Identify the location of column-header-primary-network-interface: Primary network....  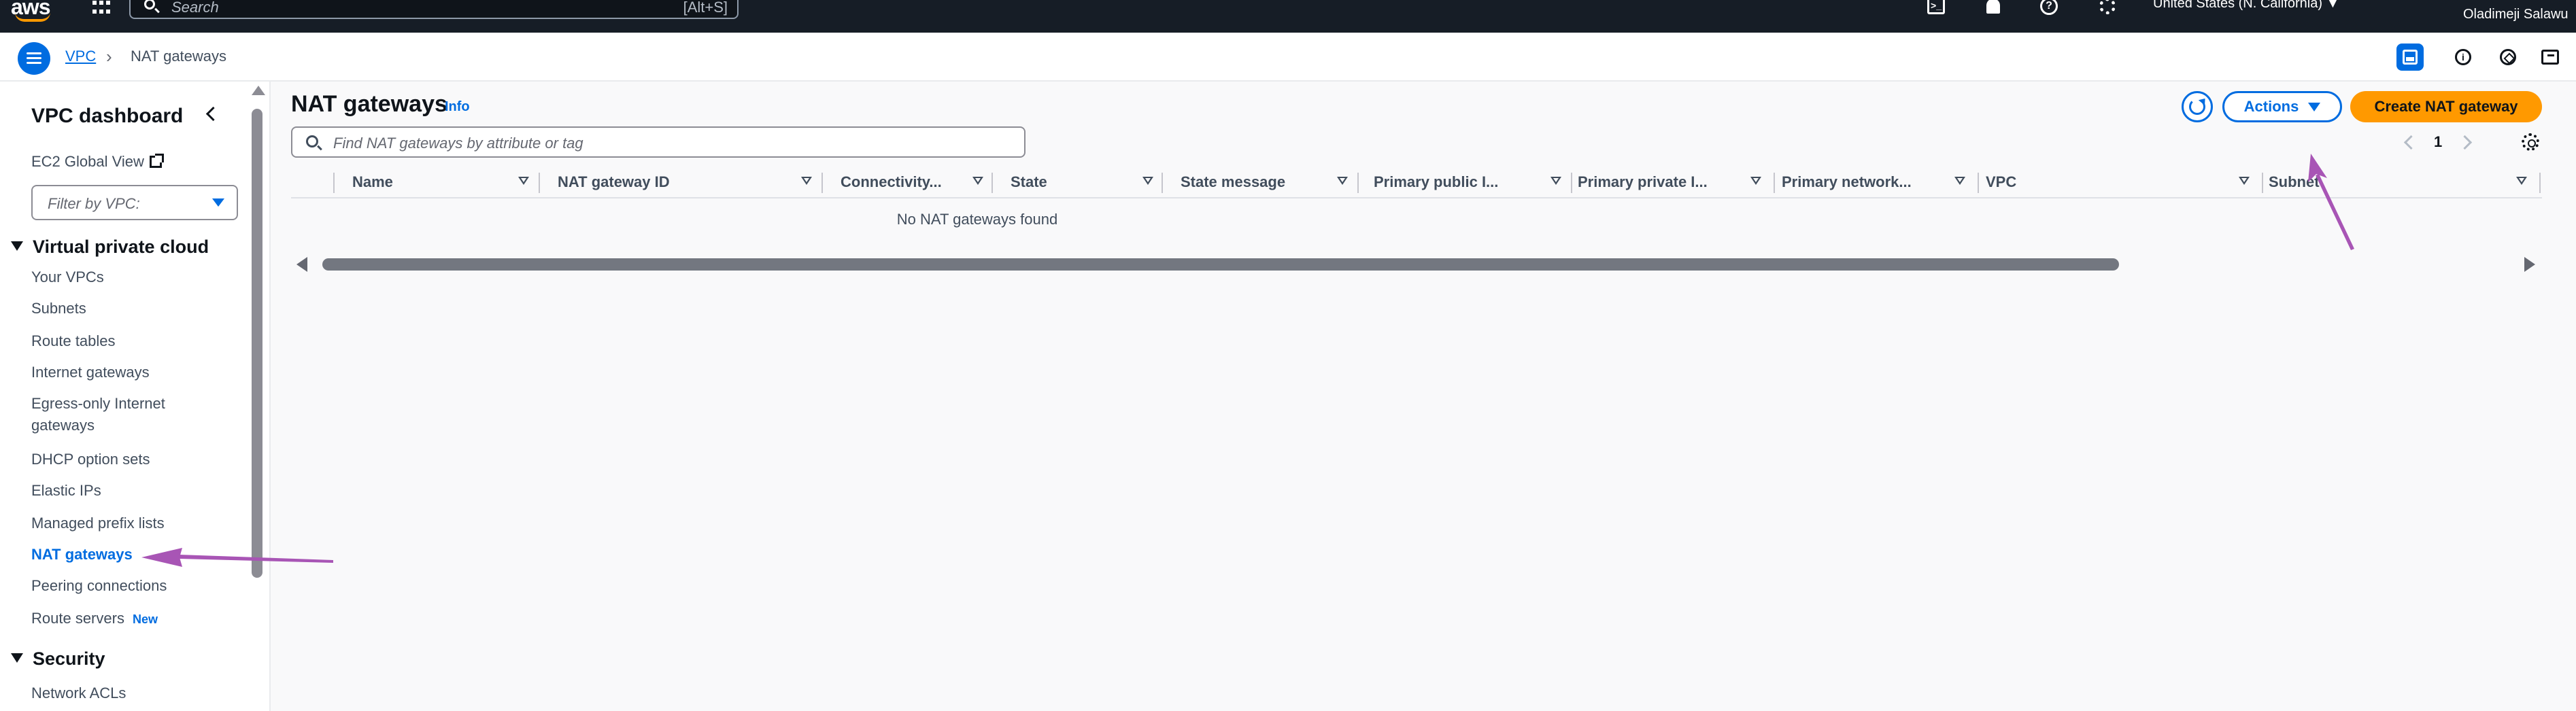
(1877, 182).